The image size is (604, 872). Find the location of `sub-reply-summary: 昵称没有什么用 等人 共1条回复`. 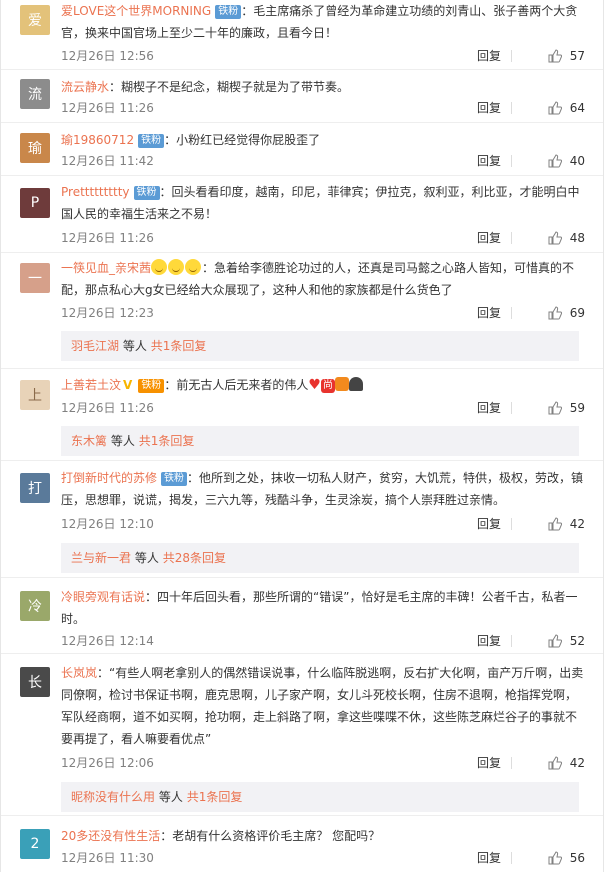

sub-reply-summary: 昵称没有什么用 等人 共1条回复 is located at coordinates (320, 797).